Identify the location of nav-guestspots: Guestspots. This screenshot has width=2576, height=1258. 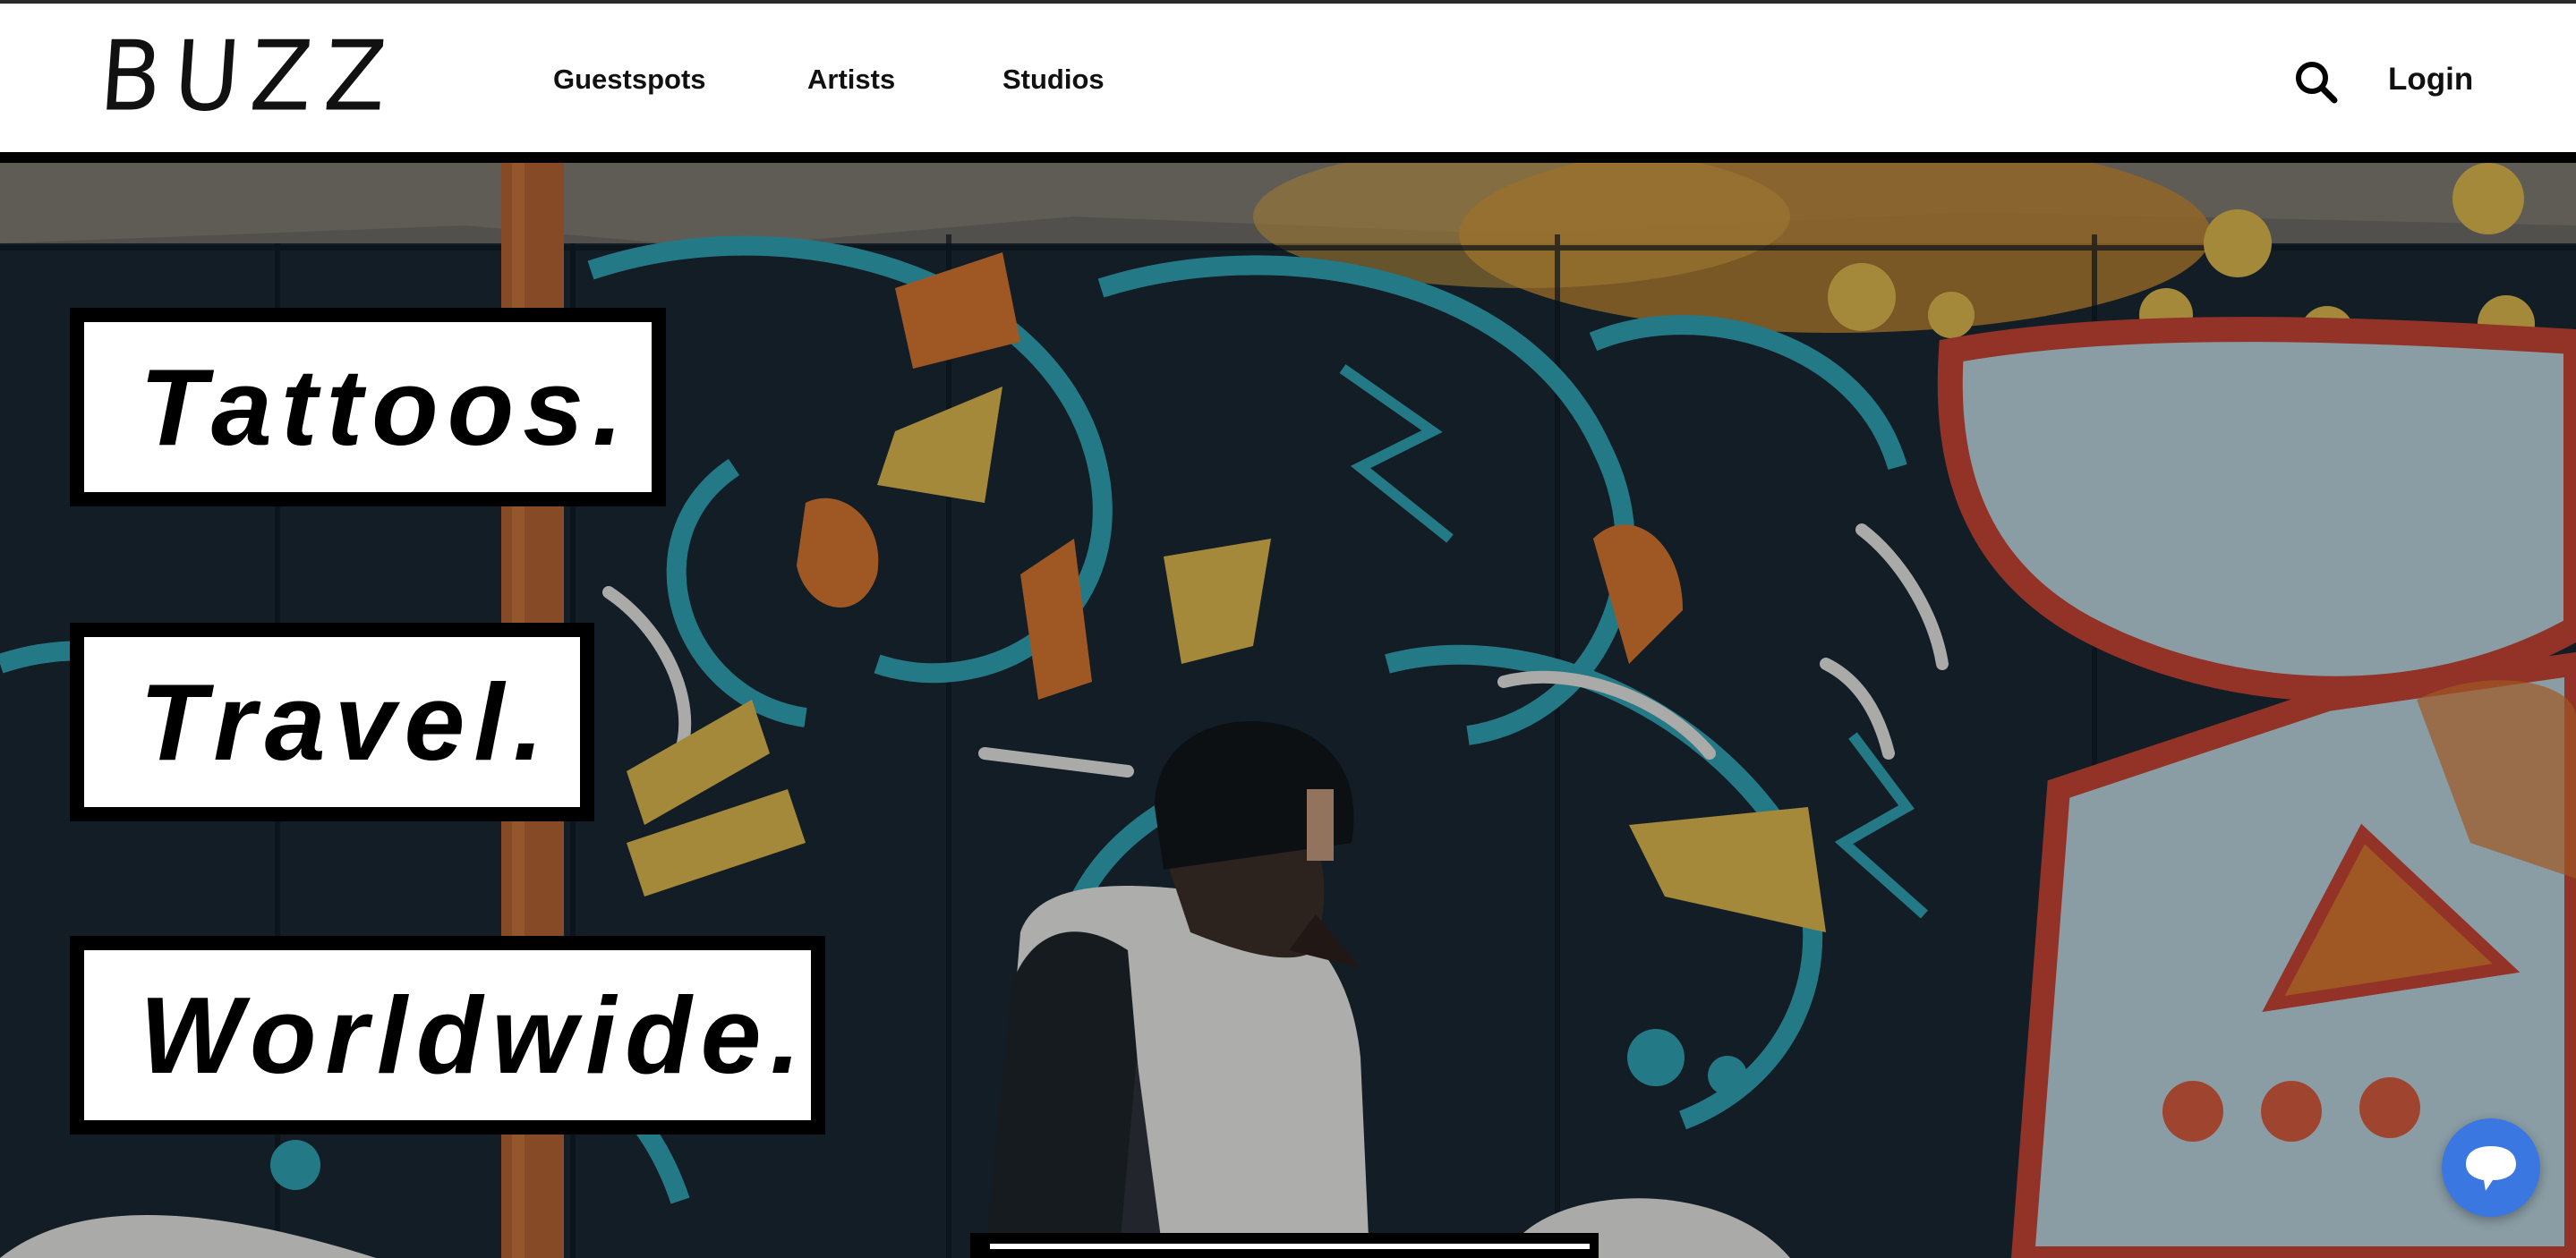
(629, 80).